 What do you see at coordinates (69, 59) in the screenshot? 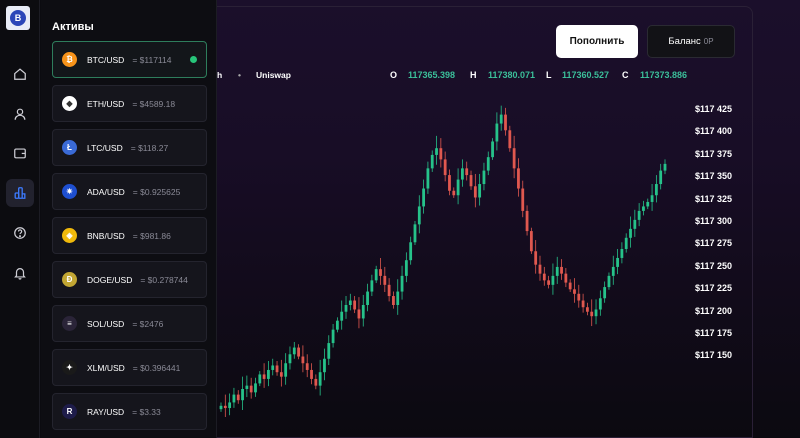
I see `coin-icon: ₿` at bounding box center [69, 59].